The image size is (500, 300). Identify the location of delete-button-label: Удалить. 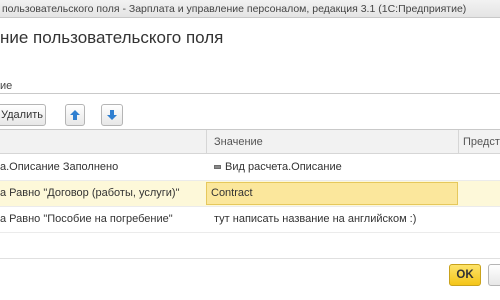
(22, 115).